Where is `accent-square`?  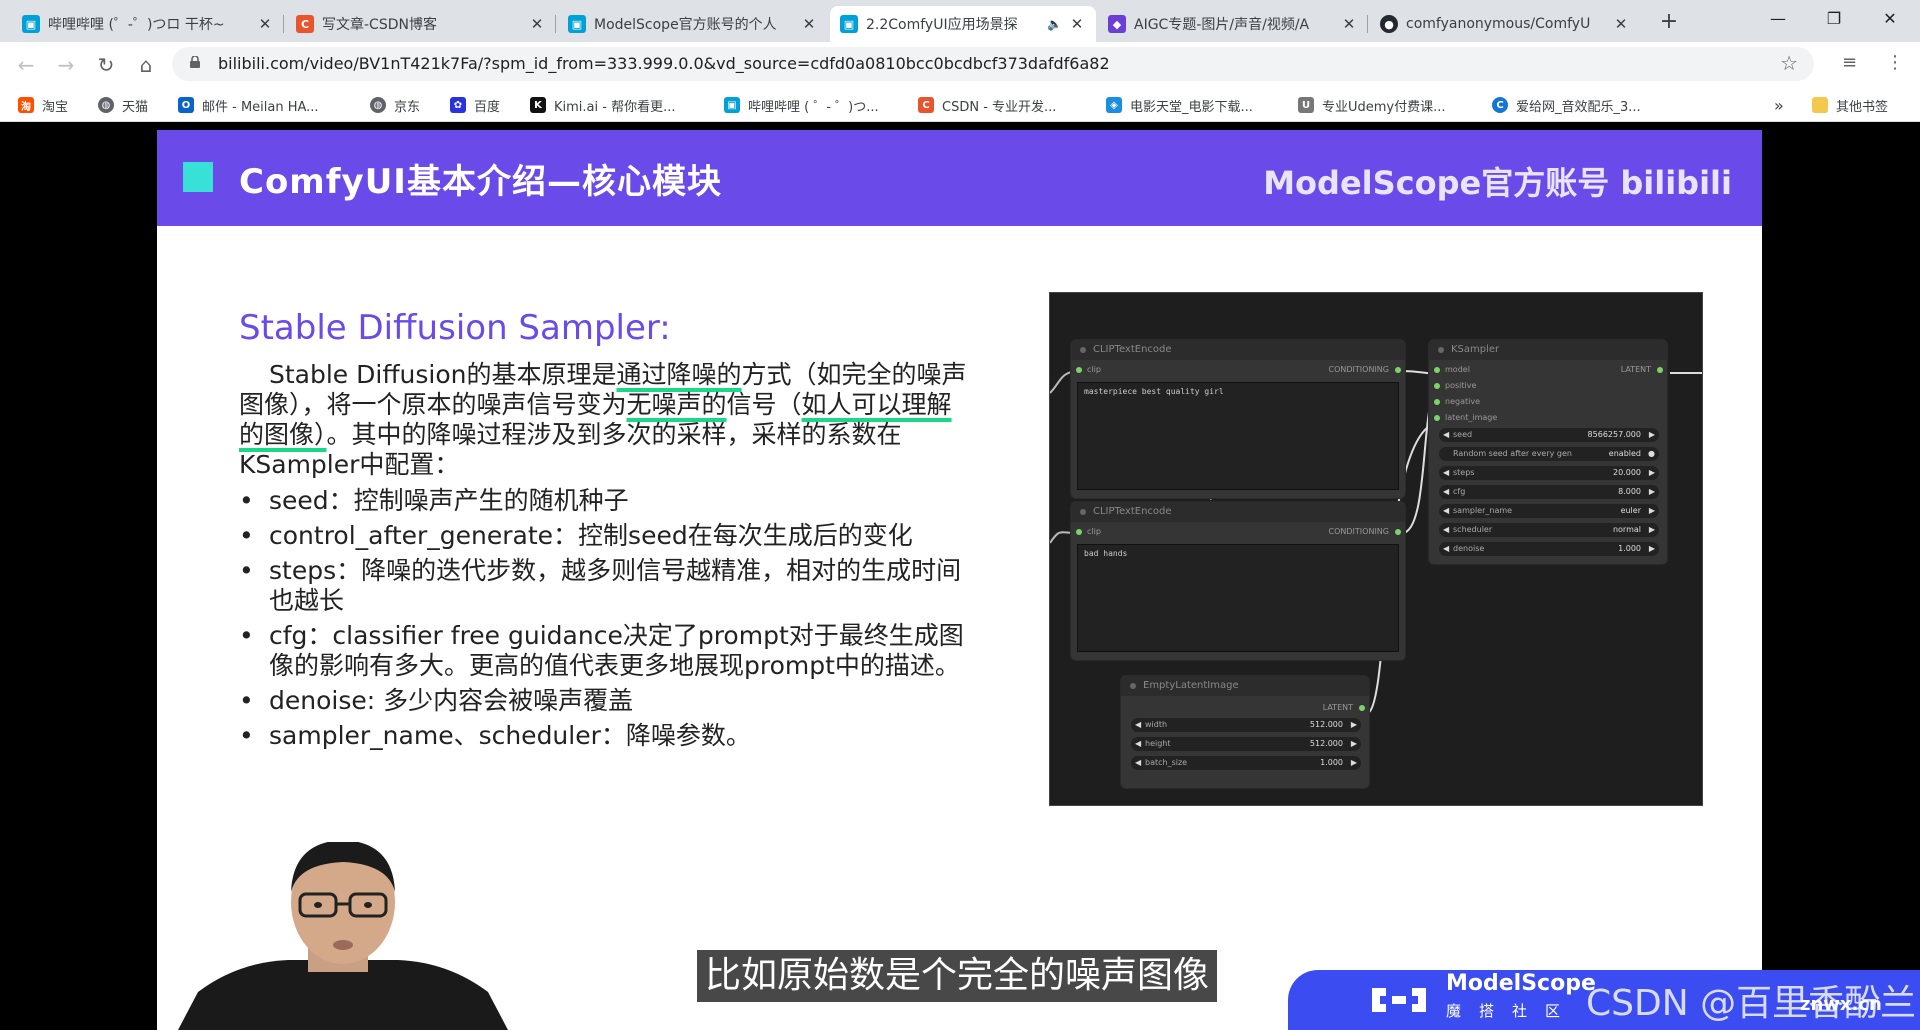
accent-square is located at coordinates (198, 177).